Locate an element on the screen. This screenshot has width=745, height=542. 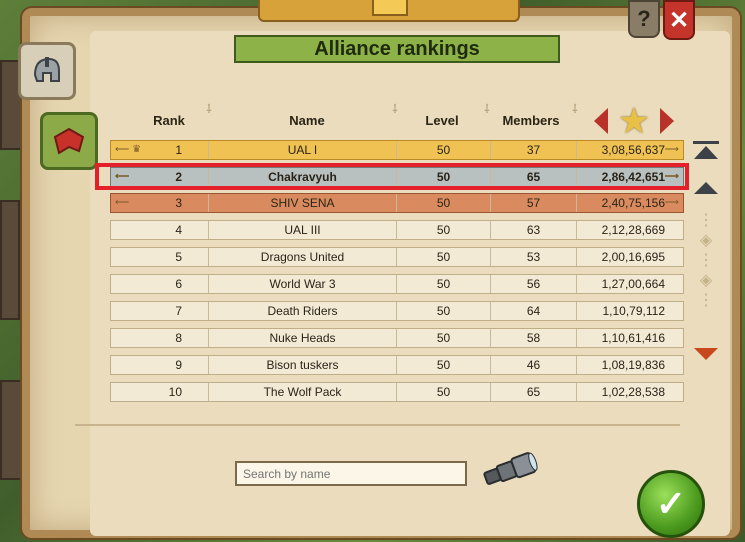
table-row: 4 UAL III 50 63 2,12,28,669 is located at coordinates (397, 230).